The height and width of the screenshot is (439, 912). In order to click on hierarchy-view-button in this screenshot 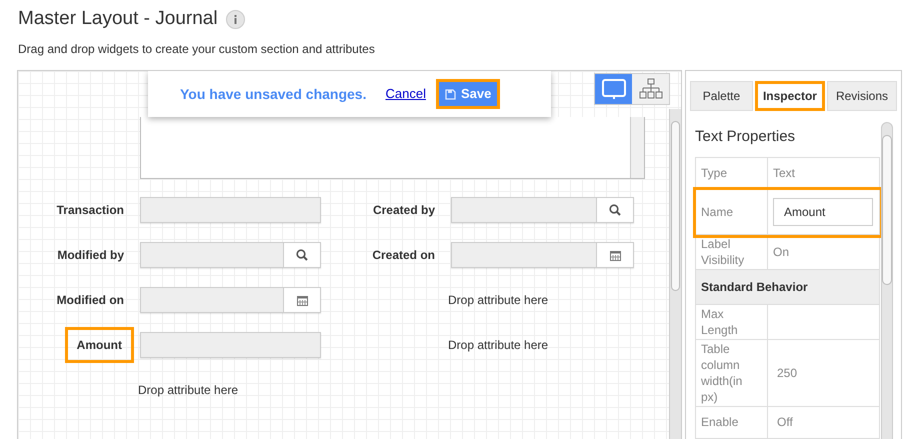, I will do `click(650, 89)`.